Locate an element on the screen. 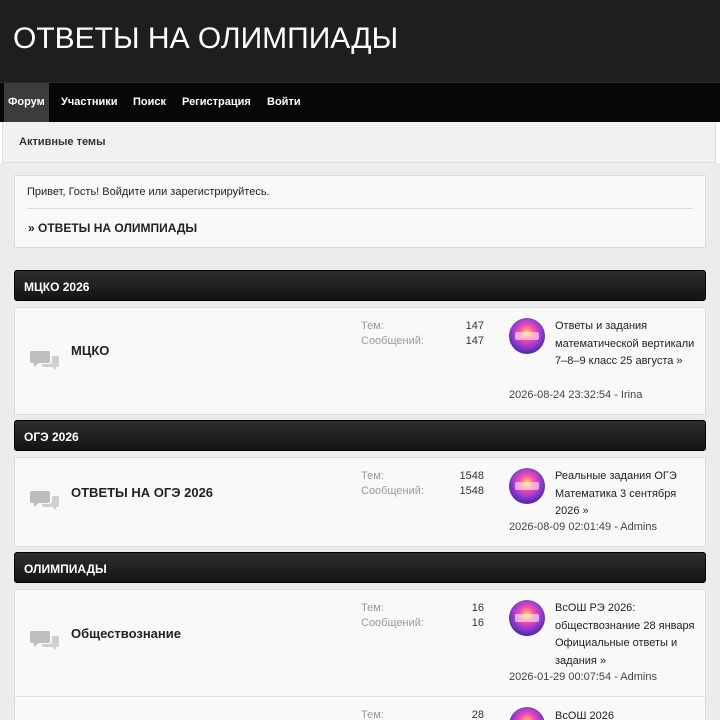 The width and height of the screenshot is (720, 720). posts-count: 16 is located at coordinates (477, 623).